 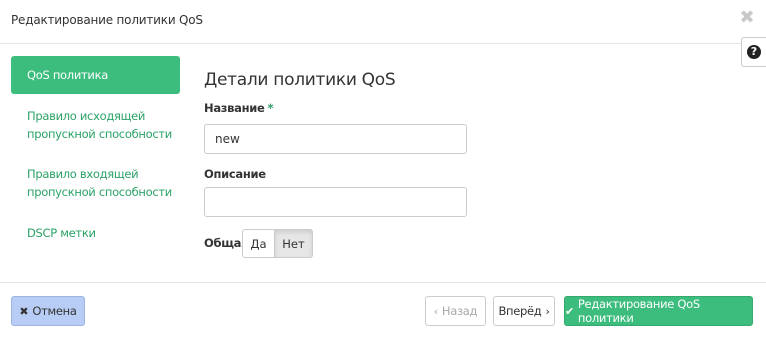 I want to click on section-title: Детали политики QoS, so click(x=300, y=80).